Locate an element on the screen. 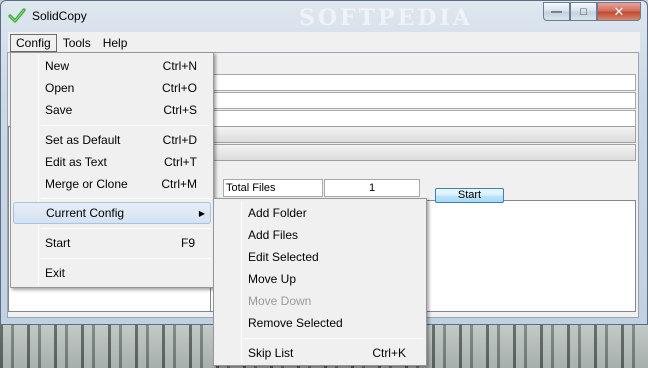 This screenshot has width=648, height=368. title-bar: SolidCopy SOFTPEDIA — □ ✕ is located at coordinates (324, 16).